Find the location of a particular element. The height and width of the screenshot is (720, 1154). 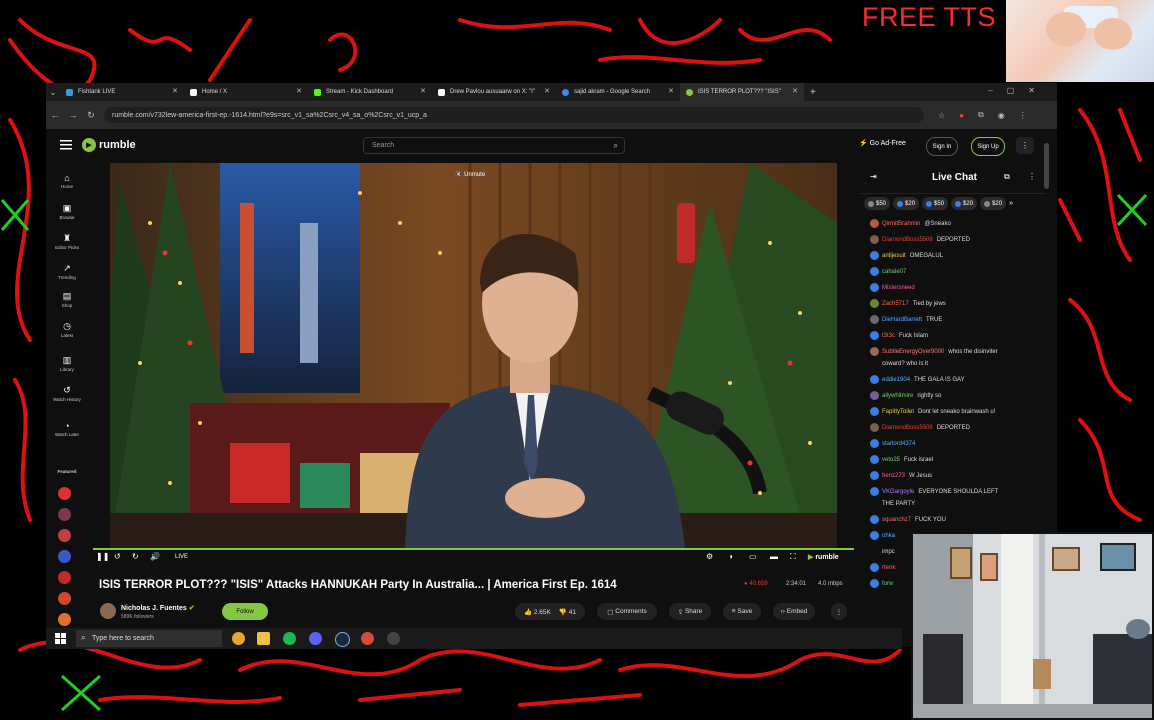

chat-username: allywhitmire is located at coordinates (897, 396).